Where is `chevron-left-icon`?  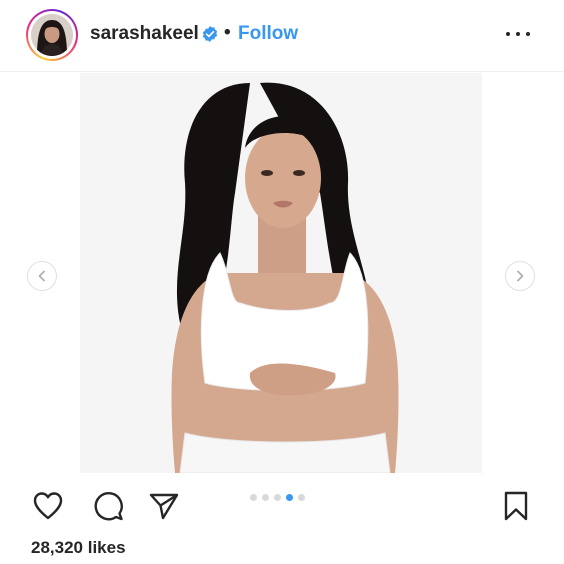 chevron-left-icon is located at coordinates (41, 276).